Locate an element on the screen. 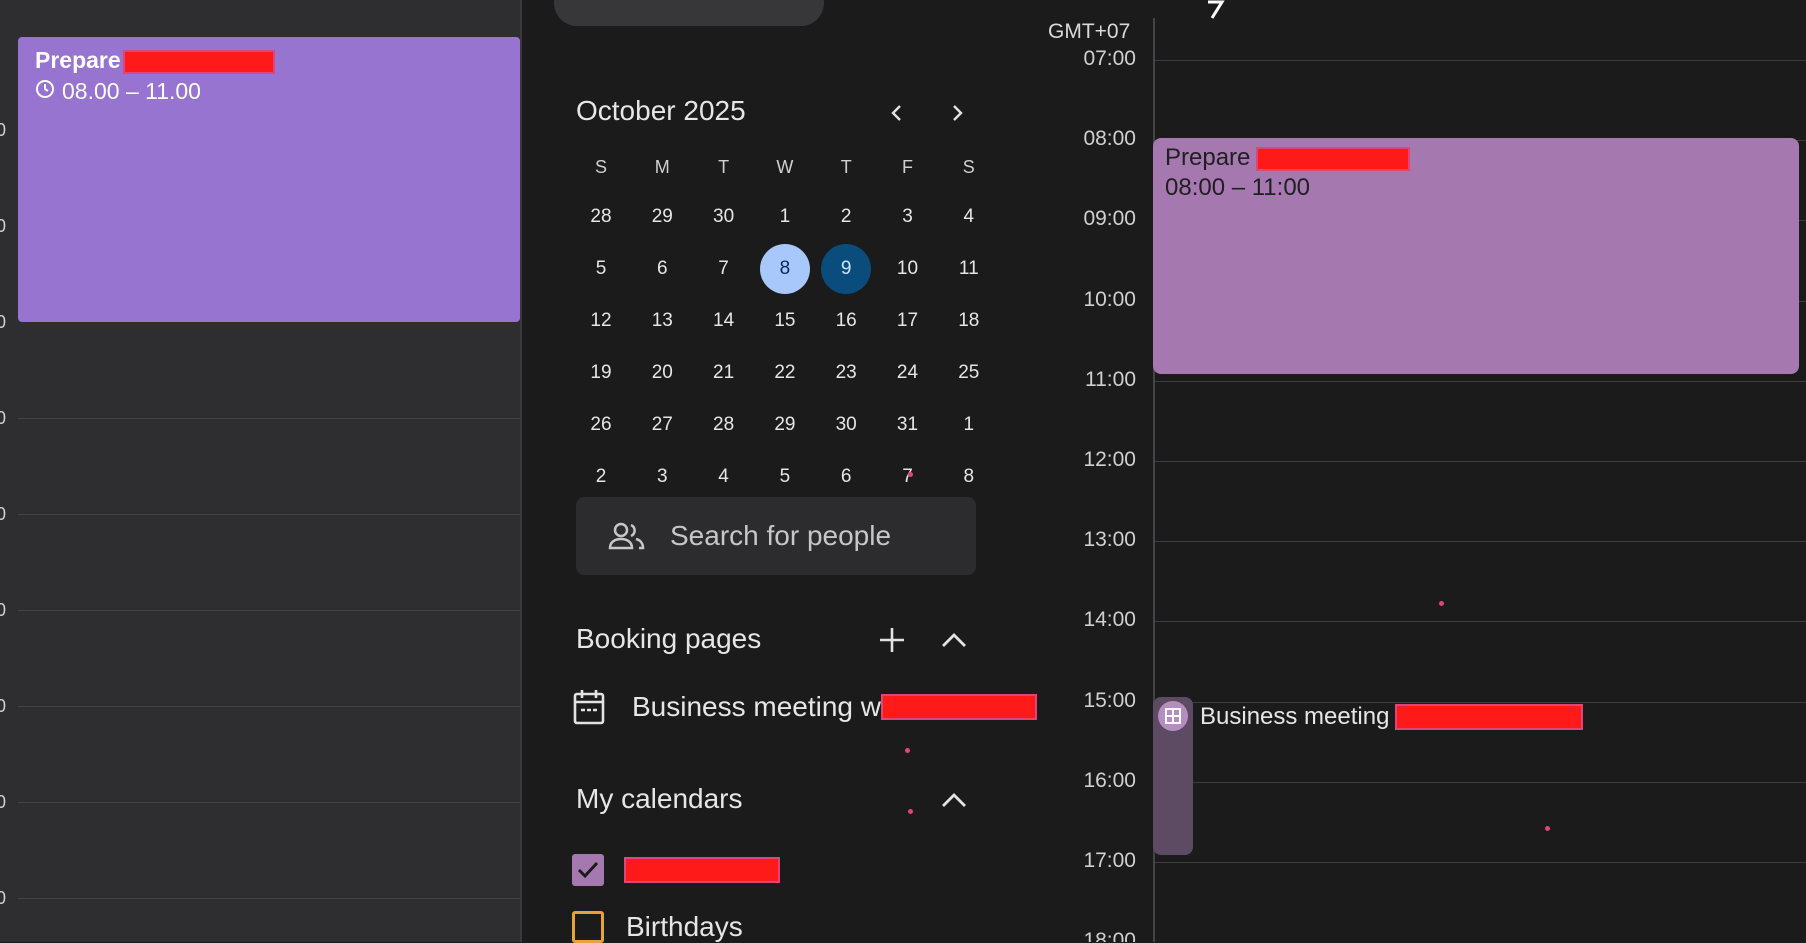  calendar-day: 12 is located at coordinates (601, 321).